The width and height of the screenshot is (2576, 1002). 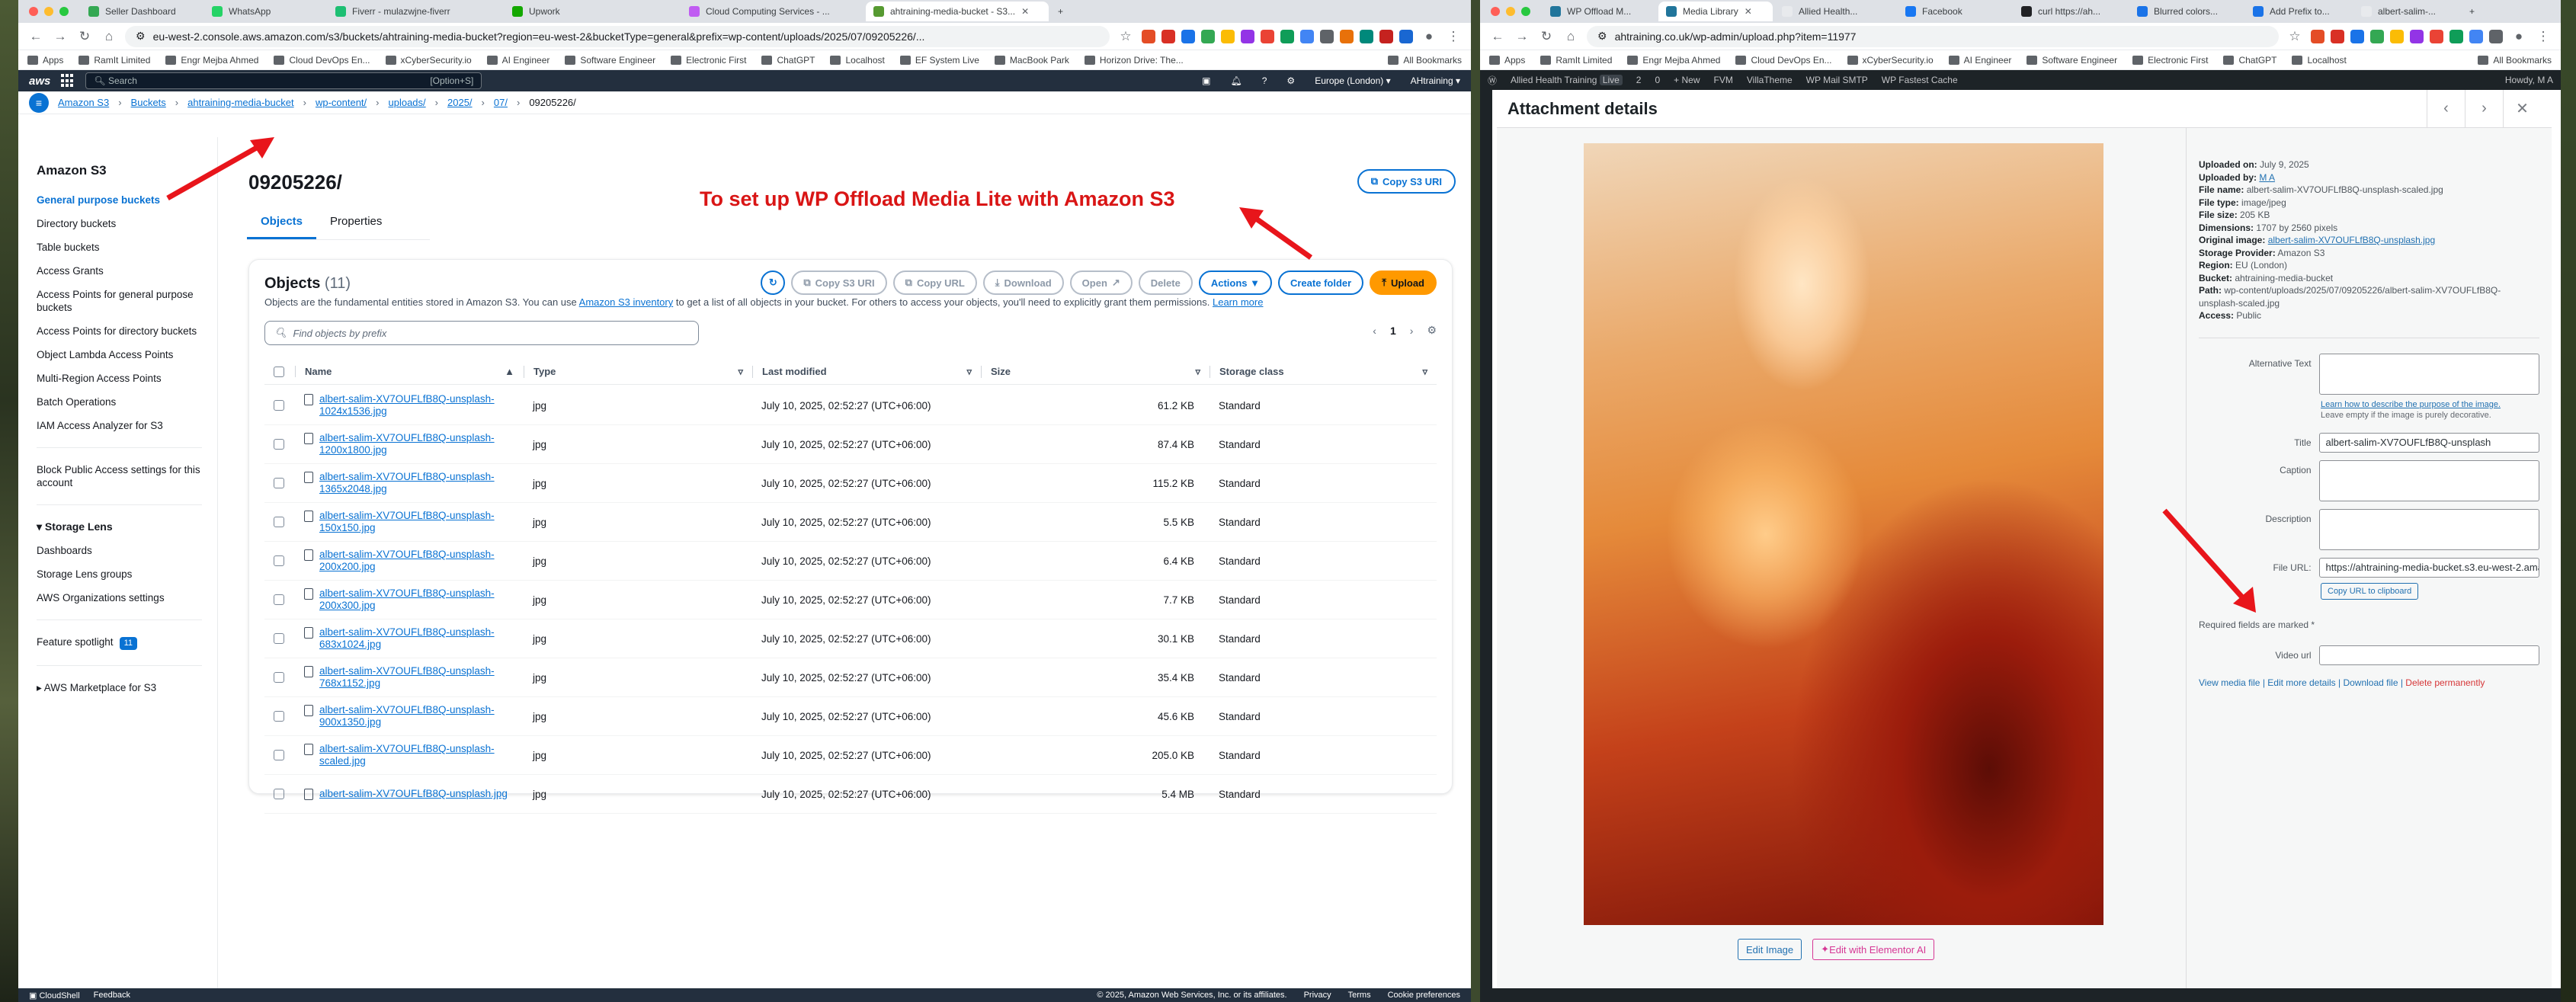 What do you see at coordinates (1206, 80) in the screenshot?
I see `cloudshell-icon: ▣` at bounding box center [1206, 80].